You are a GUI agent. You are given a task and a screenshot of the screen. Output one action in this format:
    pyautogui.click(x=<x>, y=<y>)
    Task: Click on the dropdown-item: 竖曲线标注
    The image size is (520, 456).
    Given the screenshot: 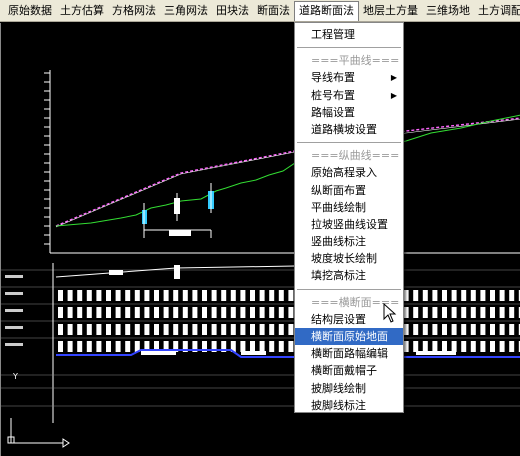 What is the action you would take?
    pyautogui.click(x=349, y=241)
    